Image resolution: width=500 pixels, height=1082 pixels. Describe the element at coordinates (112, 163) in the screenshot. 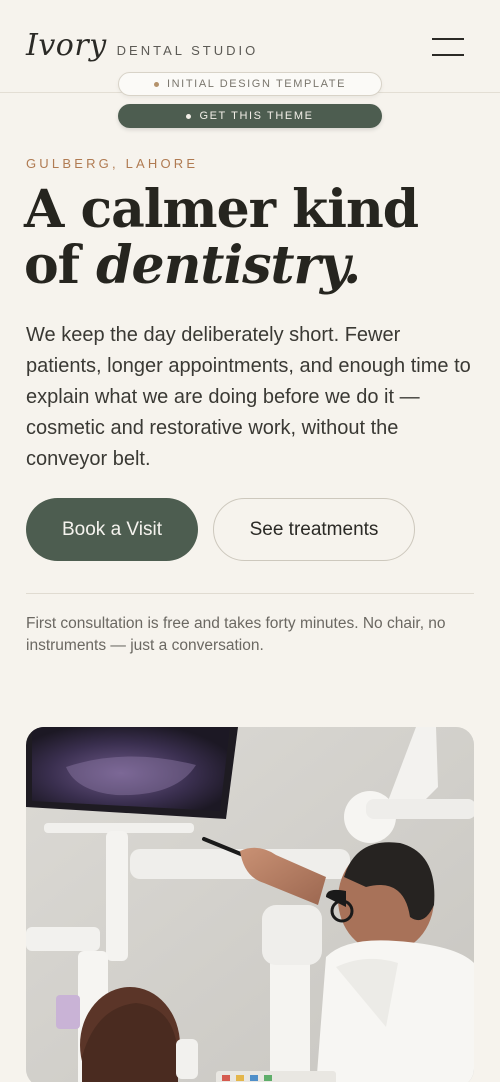

I see `location-eyebrow: GULBERG, LAHORE` at that location.